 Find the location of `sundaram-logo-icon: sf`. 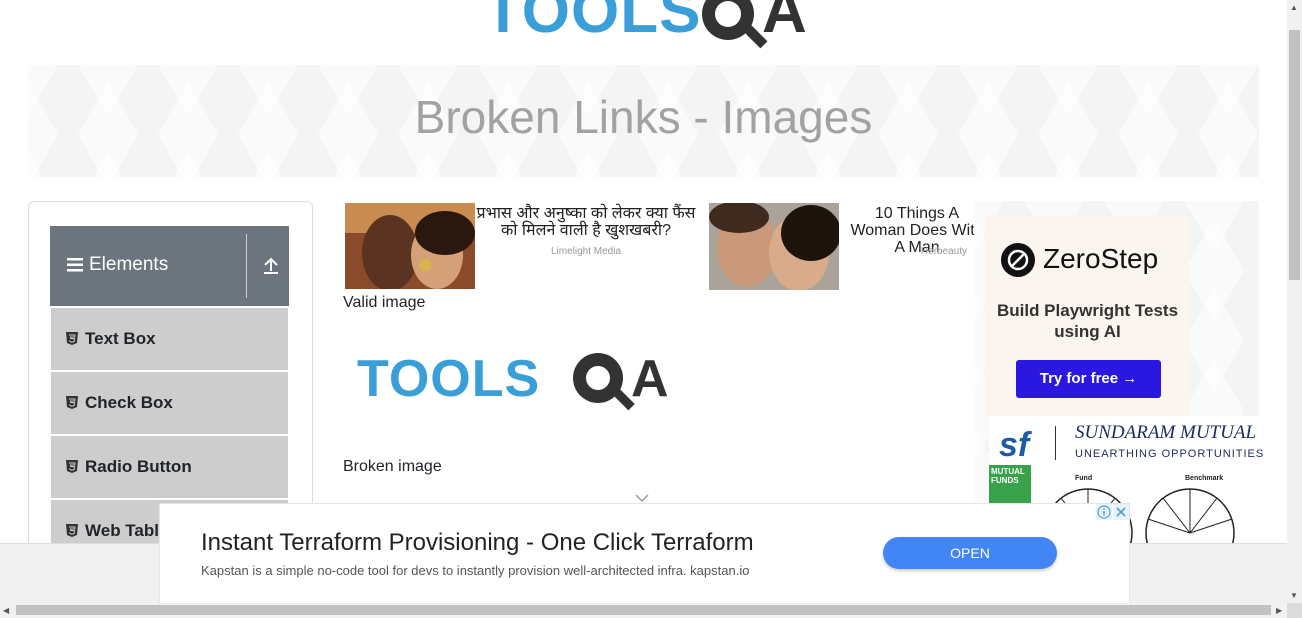

sundaram-logo-icon: sf is located at coordinates (1021, 445).